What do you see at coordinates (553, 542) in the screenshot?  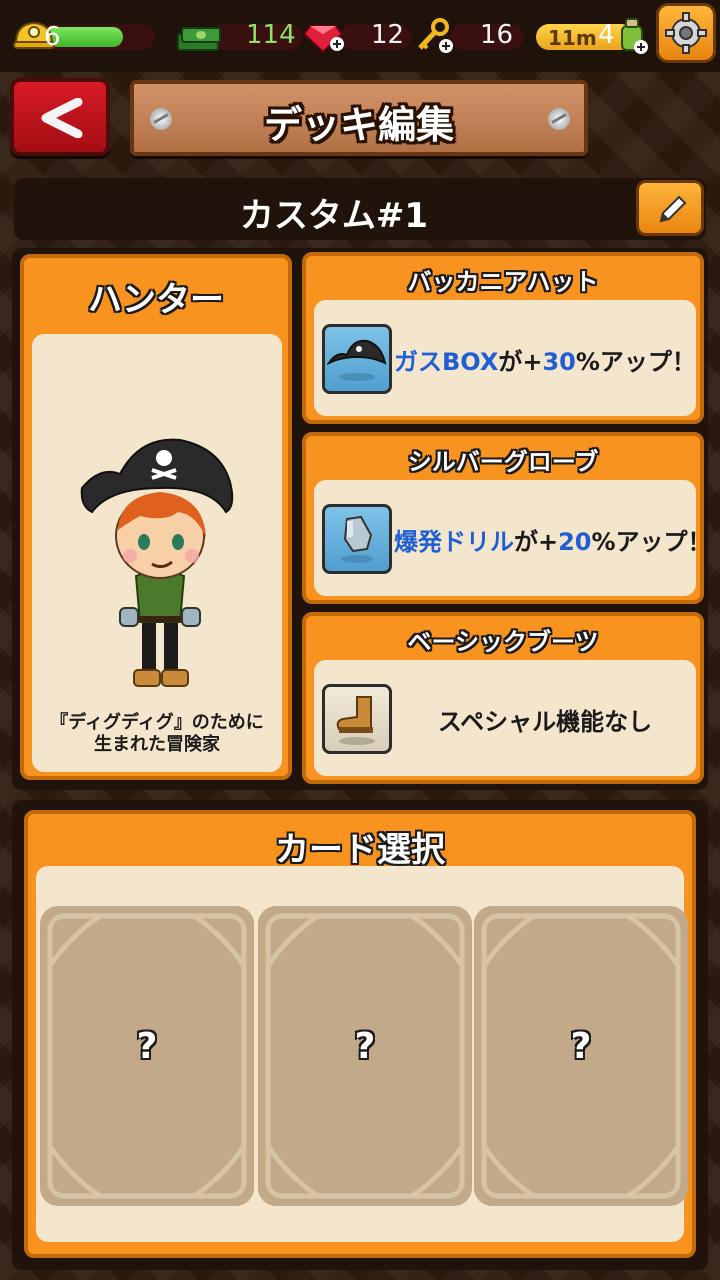 I see `equip-effect: 爆発ドリルが+20%アップ！` at bounding box center [553, 542].